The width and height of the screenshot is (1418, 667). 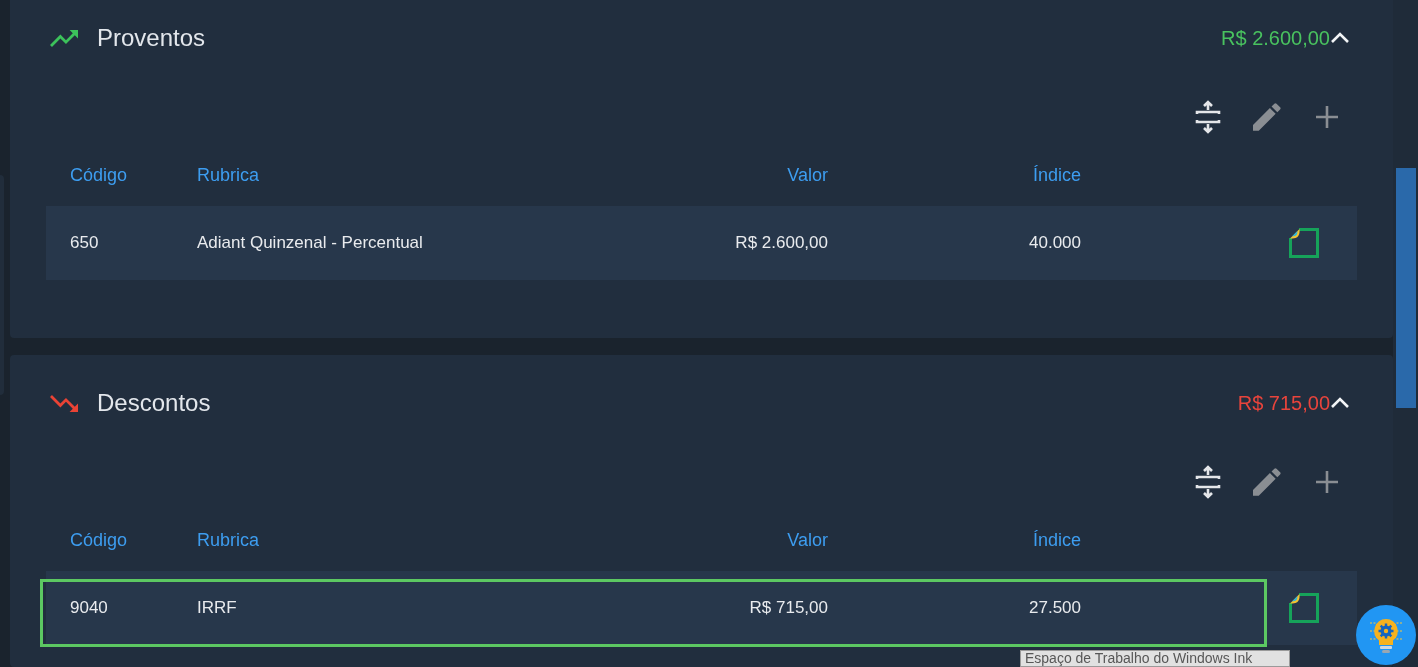 What do you see at coordinates (154, 403) in the screenshot?
I see `section-title: Descontos` at bounding box center [154, 403].